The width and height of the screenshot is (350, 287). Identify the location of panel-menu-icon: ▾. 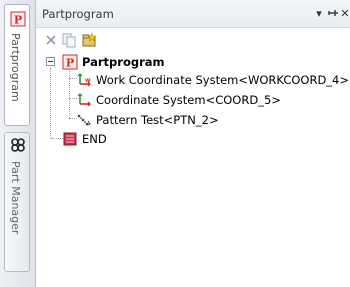
(319, 13).